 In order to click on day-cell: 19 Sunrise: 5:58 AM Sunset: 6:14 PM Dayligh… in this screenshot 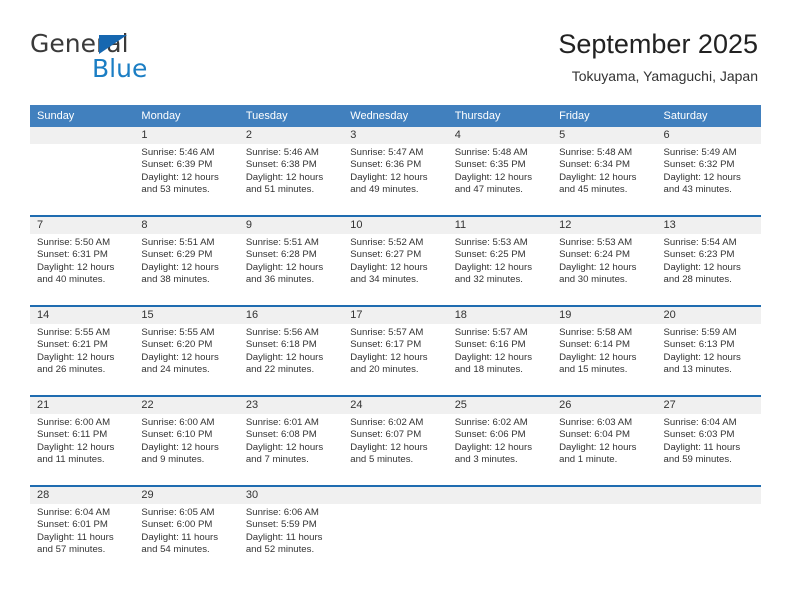, I will do `click(604, 351)`.